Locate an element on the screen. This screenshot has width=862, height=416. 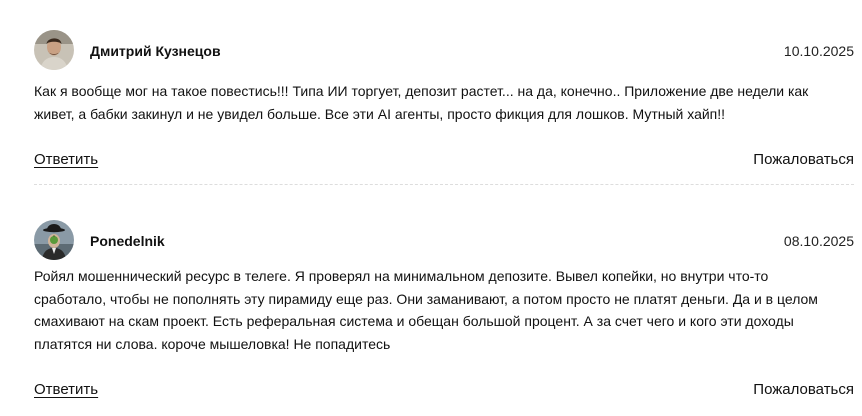
comment-divider is located at coordinates (444, 184).